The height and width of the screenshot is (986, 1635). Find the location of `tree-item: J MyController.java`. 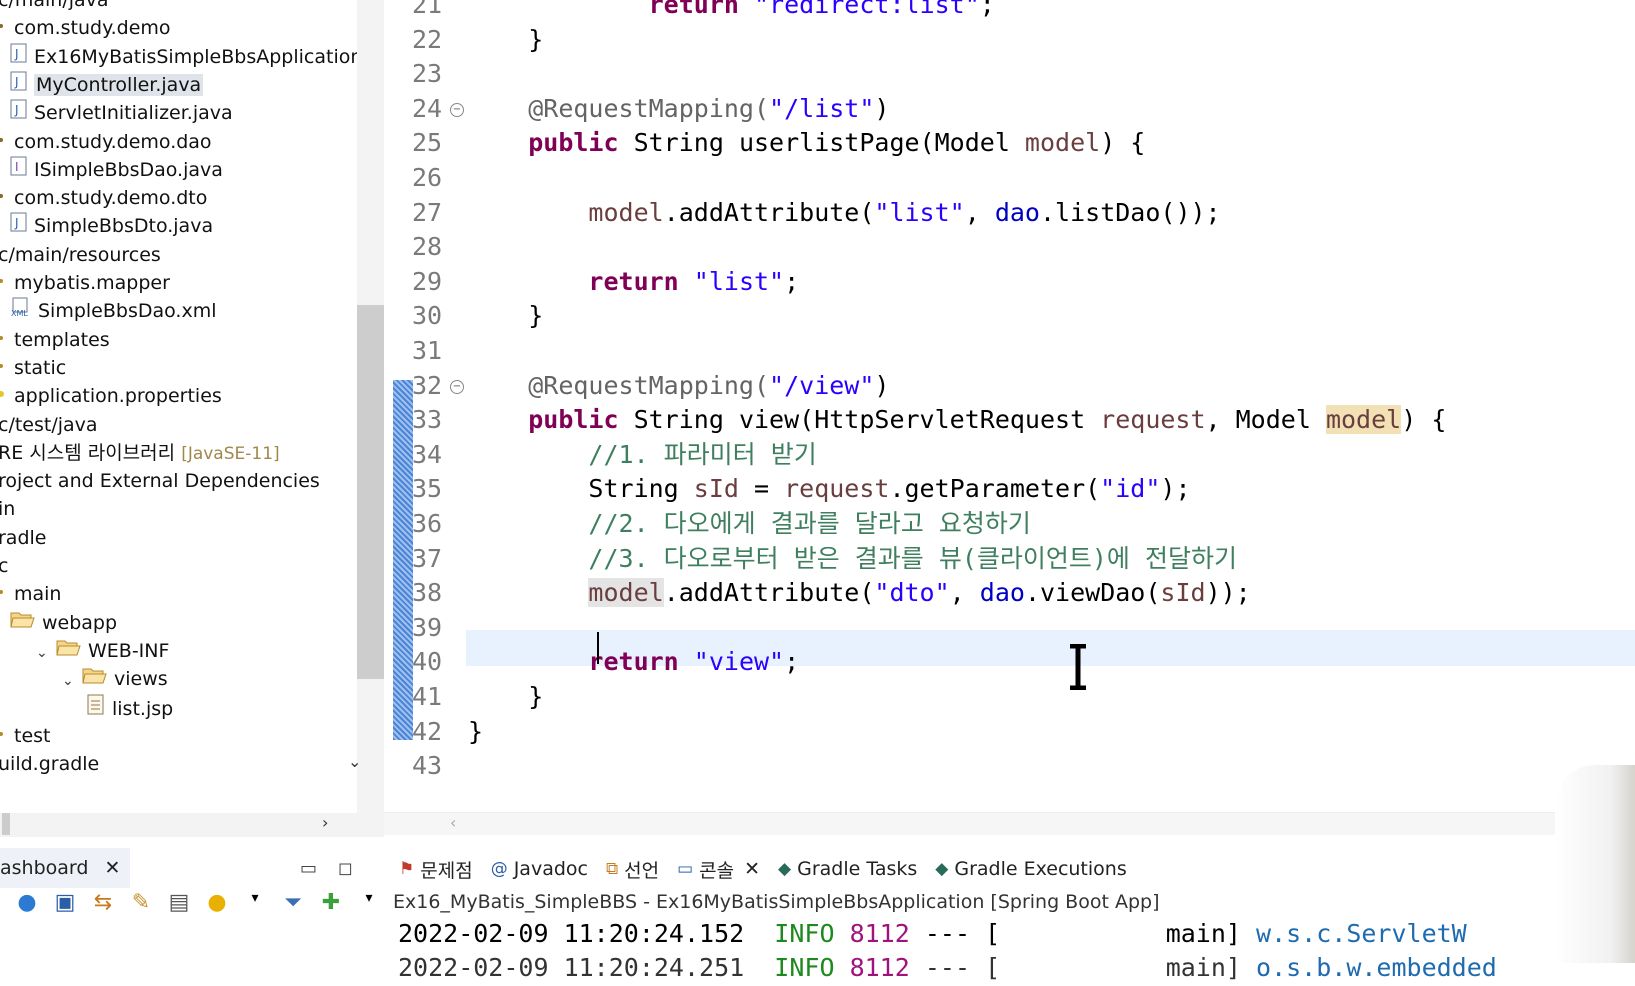

tree-item: J MyController.java is located at coordinates (107, 85).